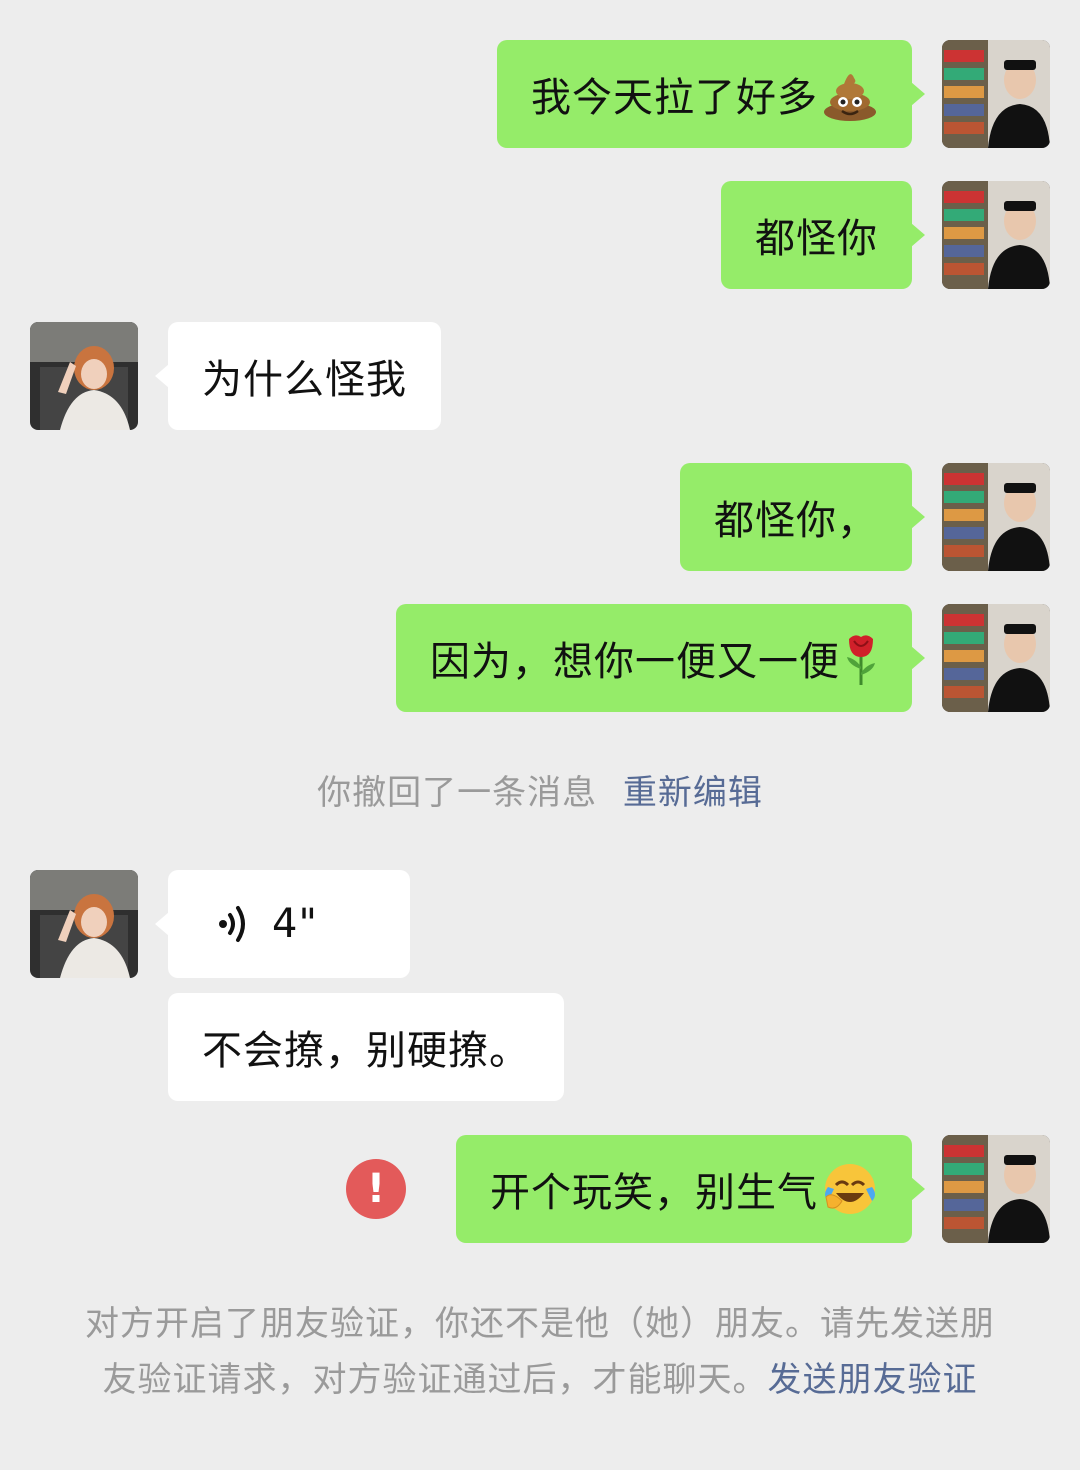  Describe the element at coordinates (234, 924) in the screenshot. I see `voice-wave-icon` at that location.